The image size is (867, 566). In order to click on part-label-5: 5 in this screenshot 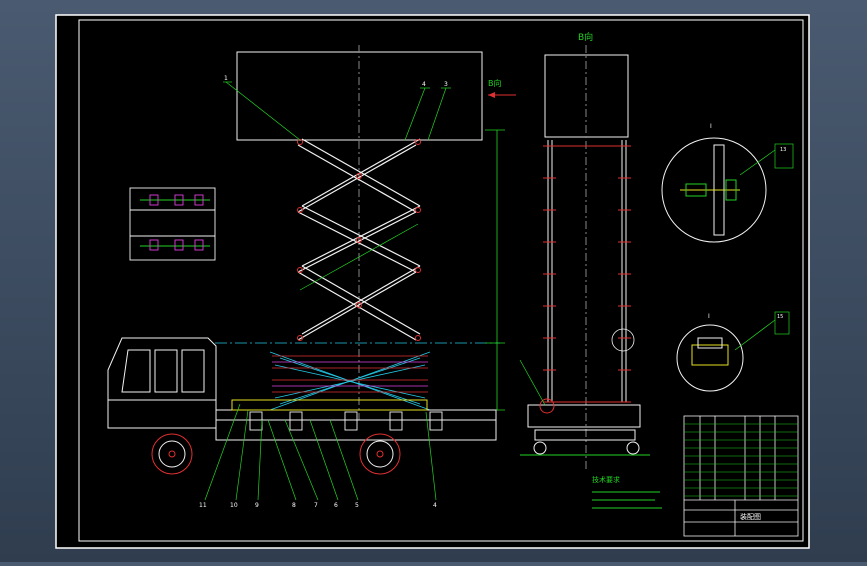, I will do `click(357, 505)`.